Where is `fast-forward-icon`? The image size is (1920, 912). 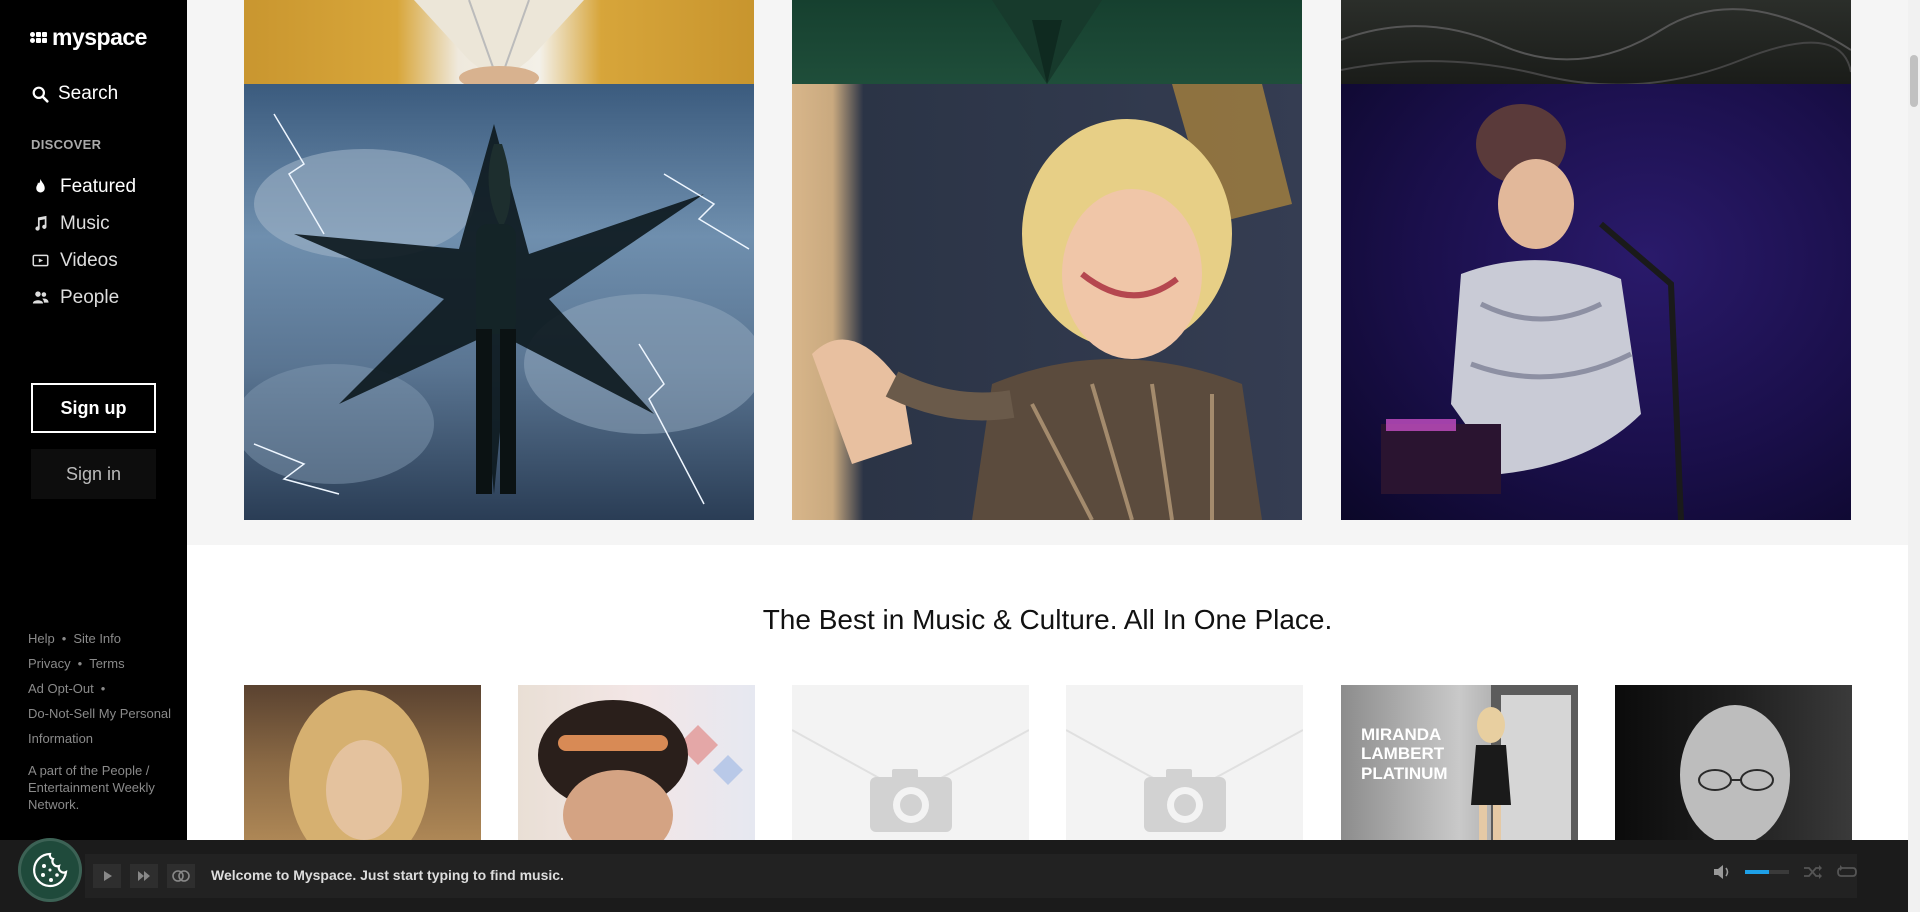
fast-forward-icon is located at coordinates (144, 876).